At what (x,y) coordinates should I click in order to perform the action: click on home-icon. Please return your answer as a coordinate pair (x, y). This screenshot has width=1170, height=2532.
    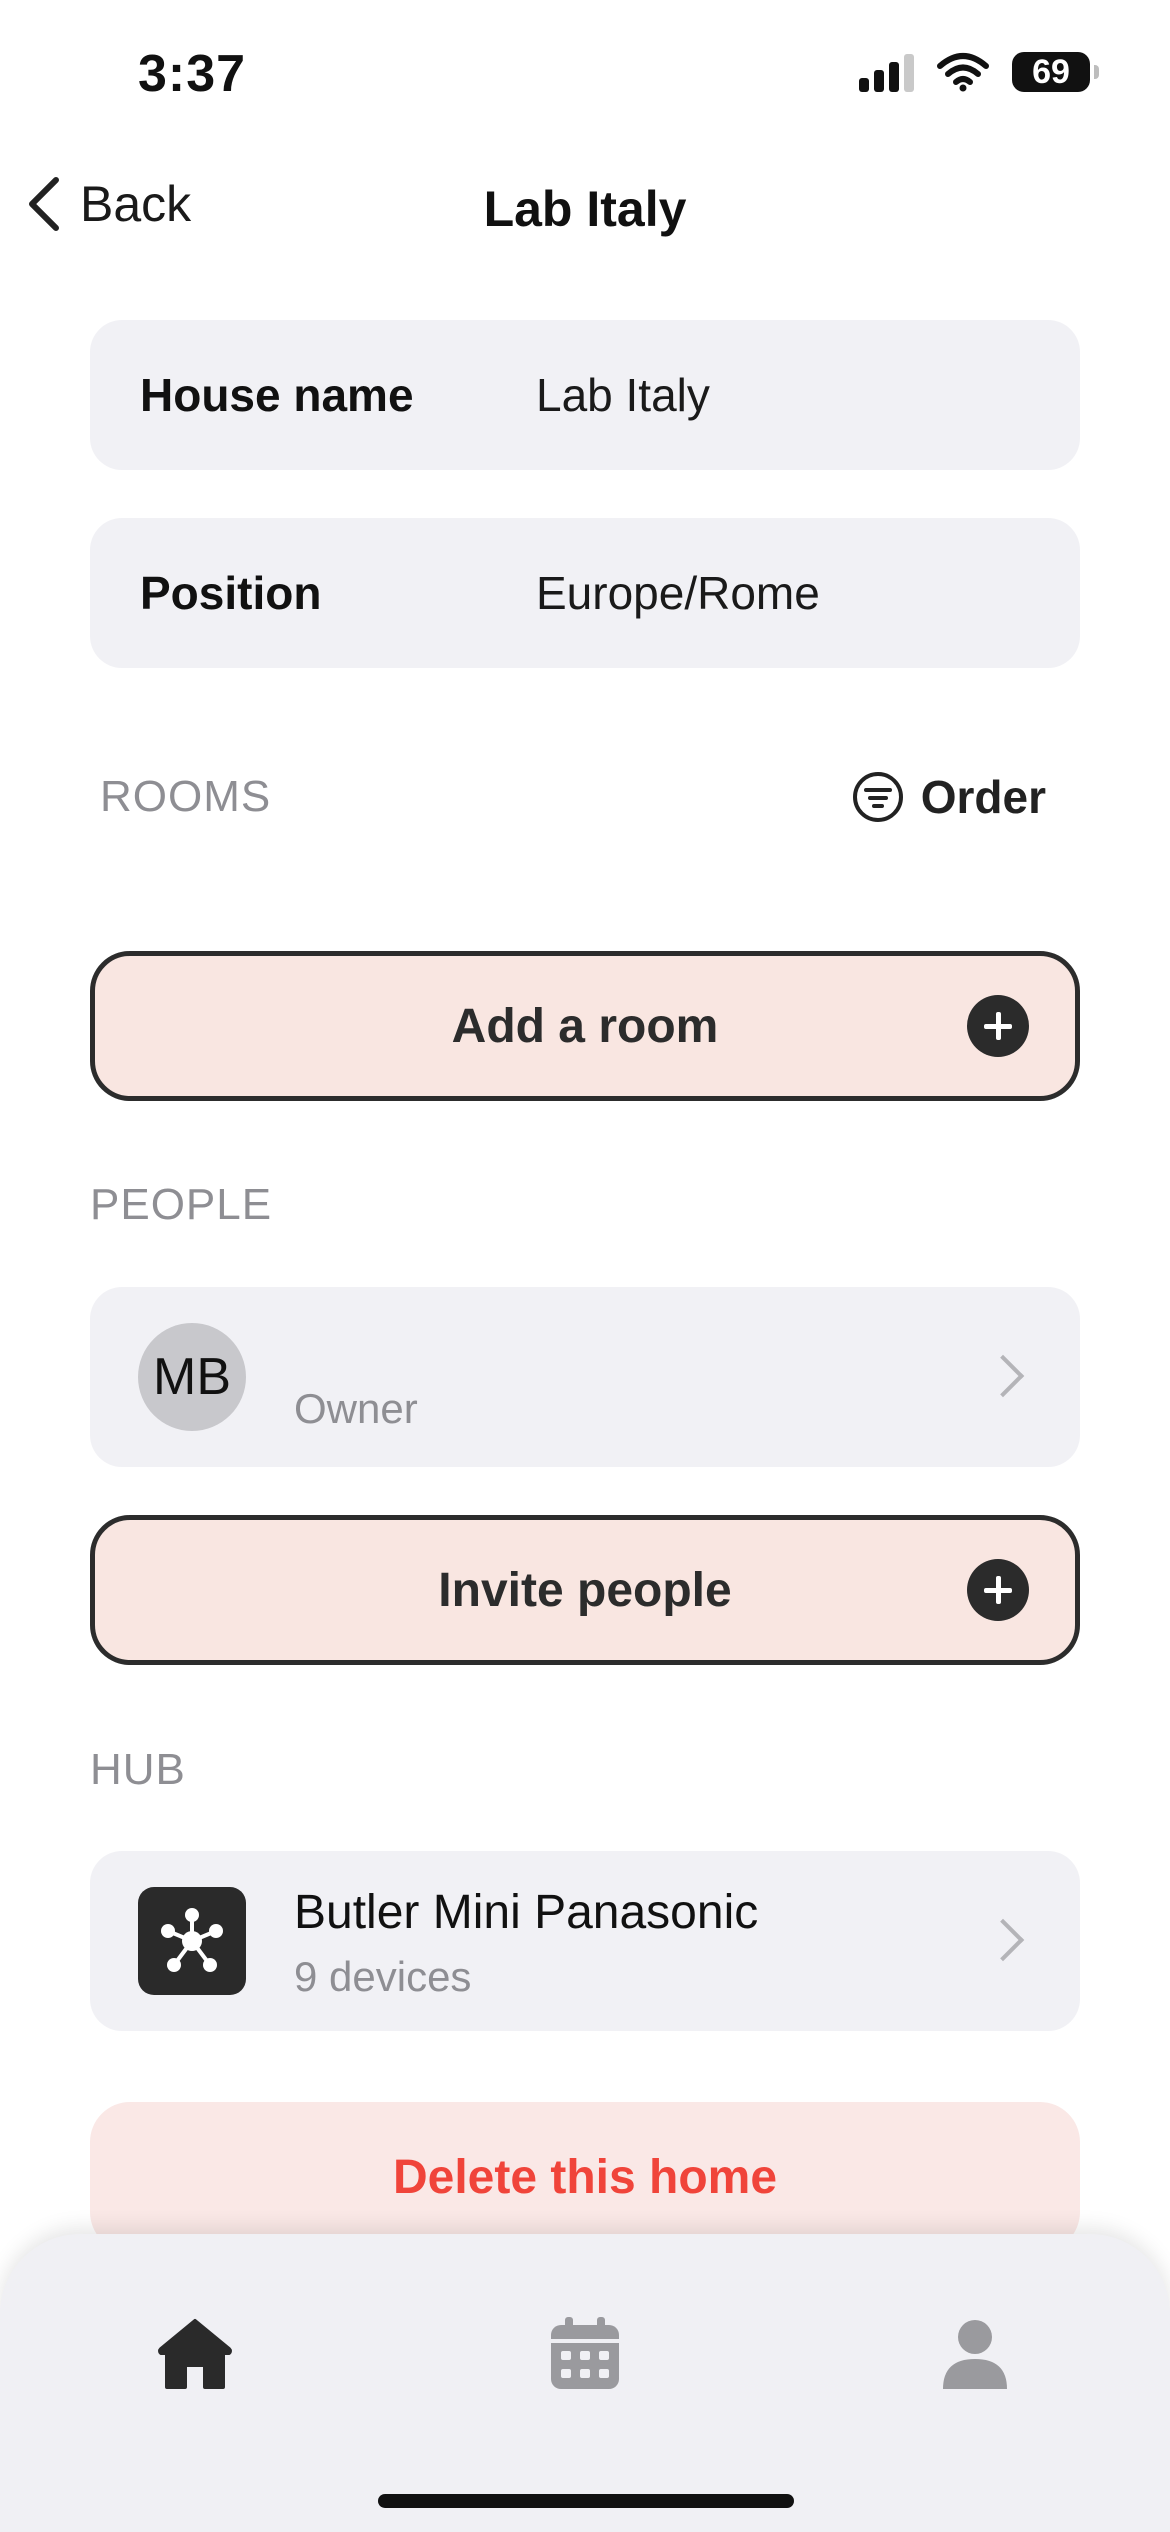
    Looking at the image, I should click on (195, 2354).